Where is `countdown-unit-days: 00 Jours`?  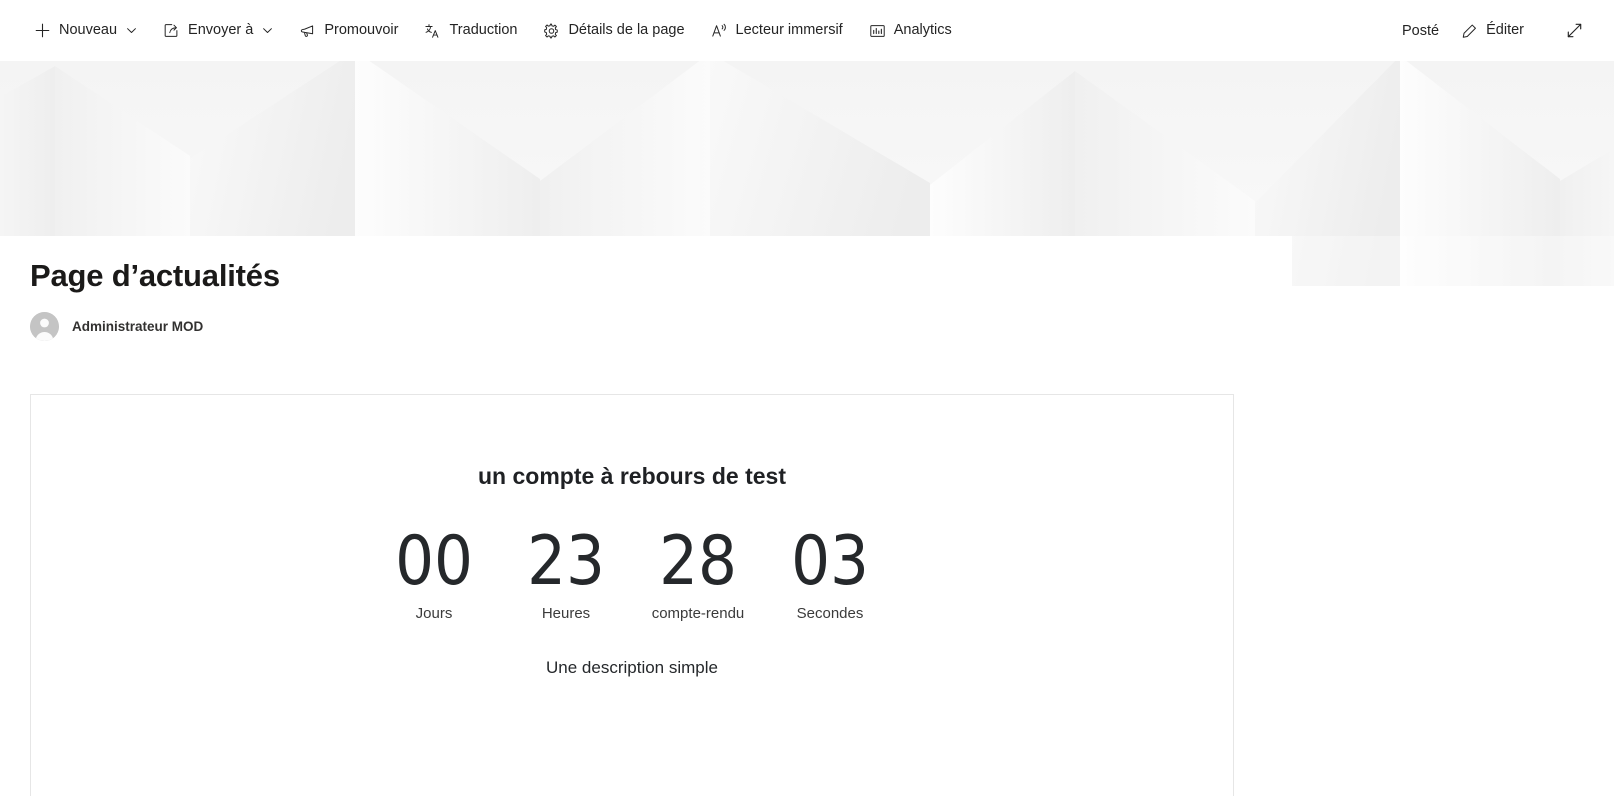 countdown-unit-days: 00 Jours is located at coordinates (434, 571).